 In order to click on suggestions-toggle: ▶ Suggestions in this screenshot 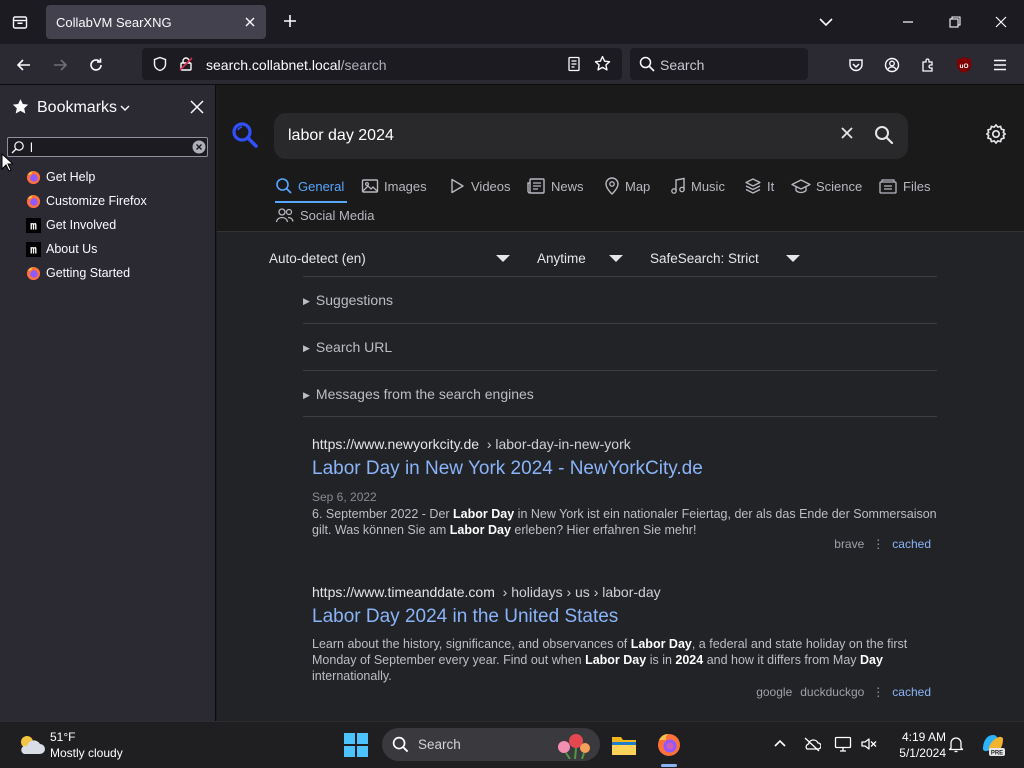, I will do `click(348, 300)`.